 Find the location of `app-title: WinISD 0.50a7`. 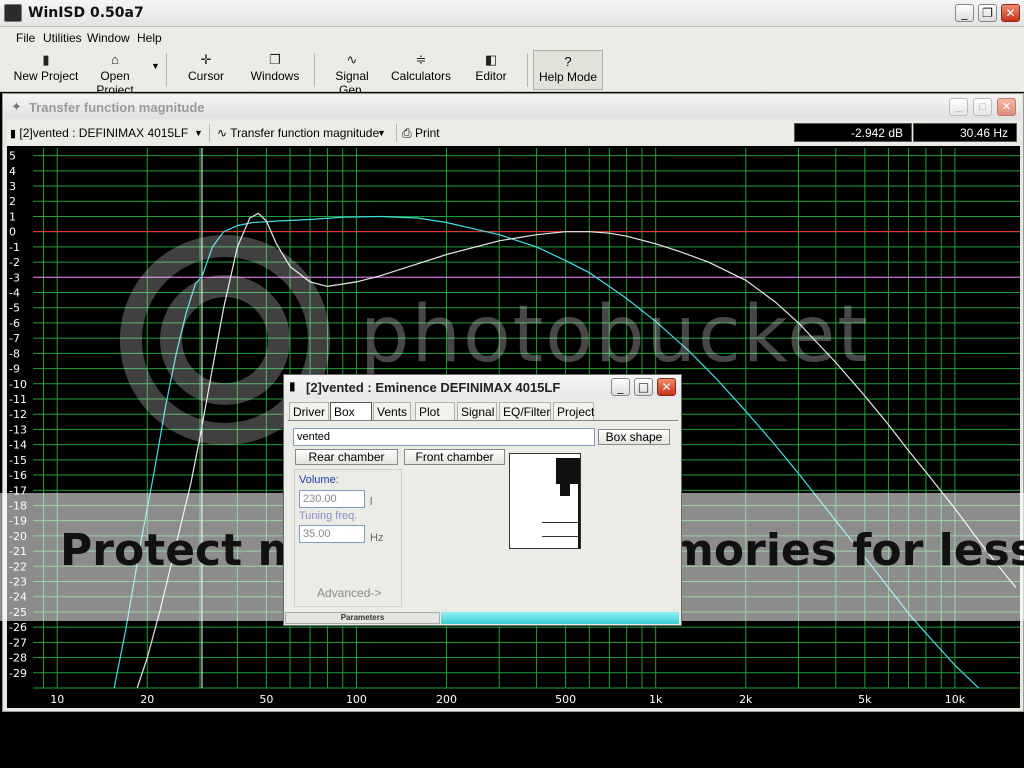

app-title: WinISD 0.50a7 is located at coordinates (86, 13).